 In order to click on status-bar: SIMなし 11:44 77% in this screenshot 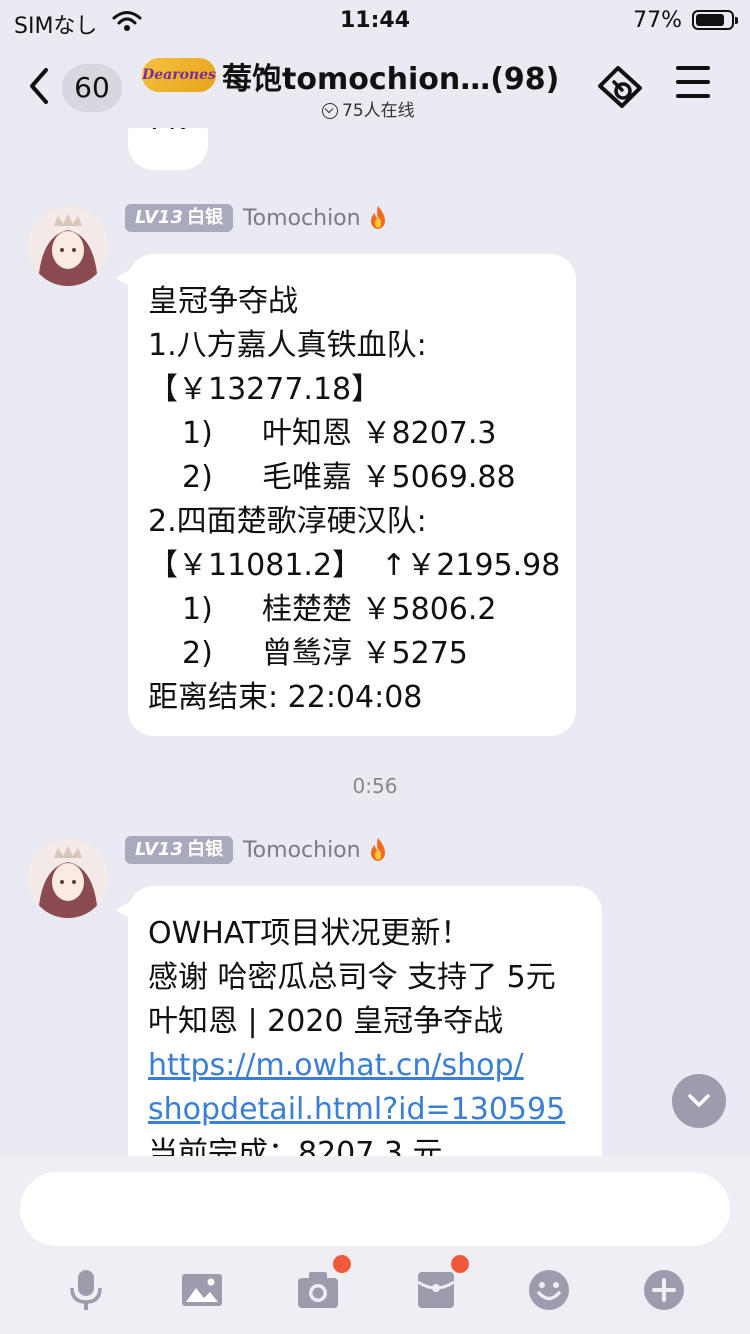, I will do `click(375, 22)`.